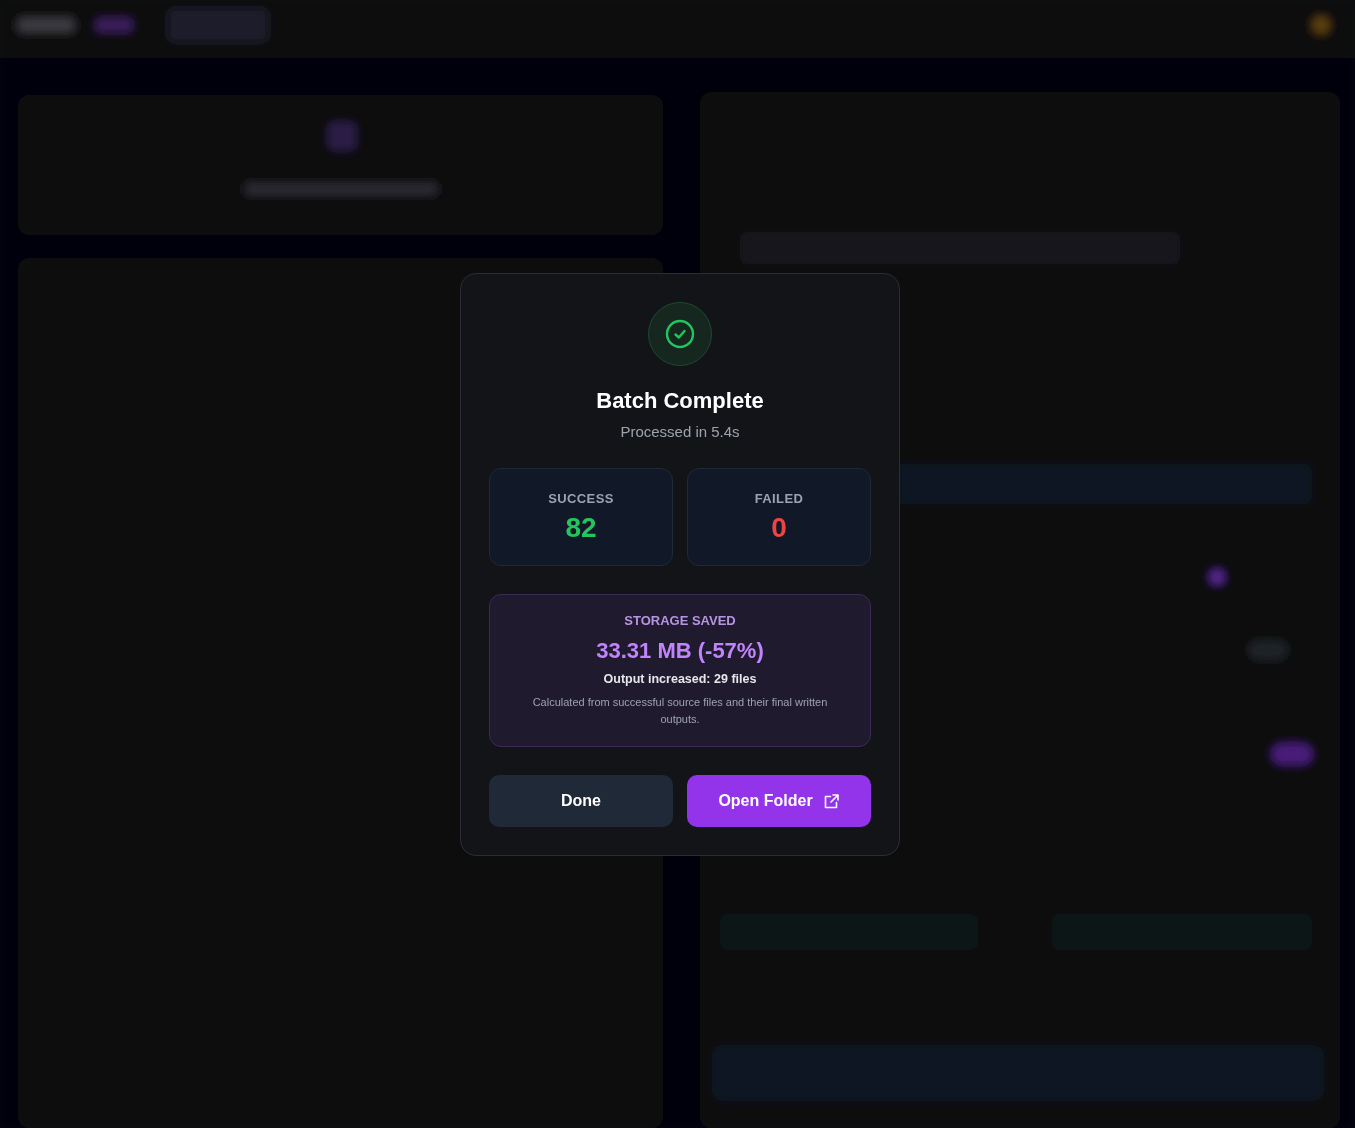 This screenshot has width=1355, height=1128. What do you see at coordinates (779, 498) in the screenshot?
I see `stat-label: FAILED` at bounding box center [779, 498].